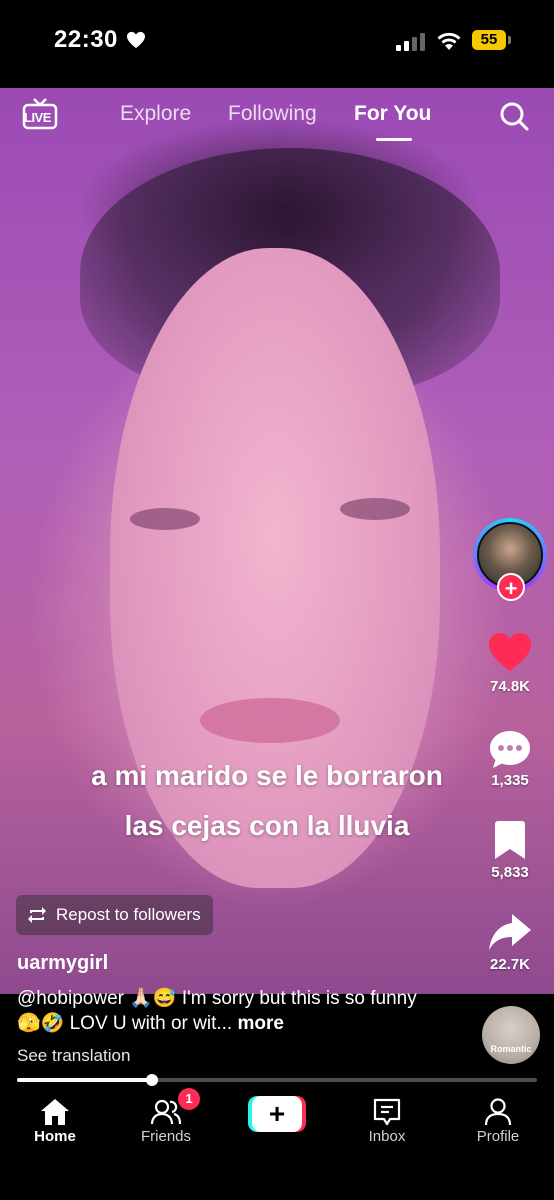 Image resolution: width=554 pixels, height=1200 pixels. Describe the element at coordinates (510, 780) in the screenshot. I see `comment-count: 1,335` at that location.